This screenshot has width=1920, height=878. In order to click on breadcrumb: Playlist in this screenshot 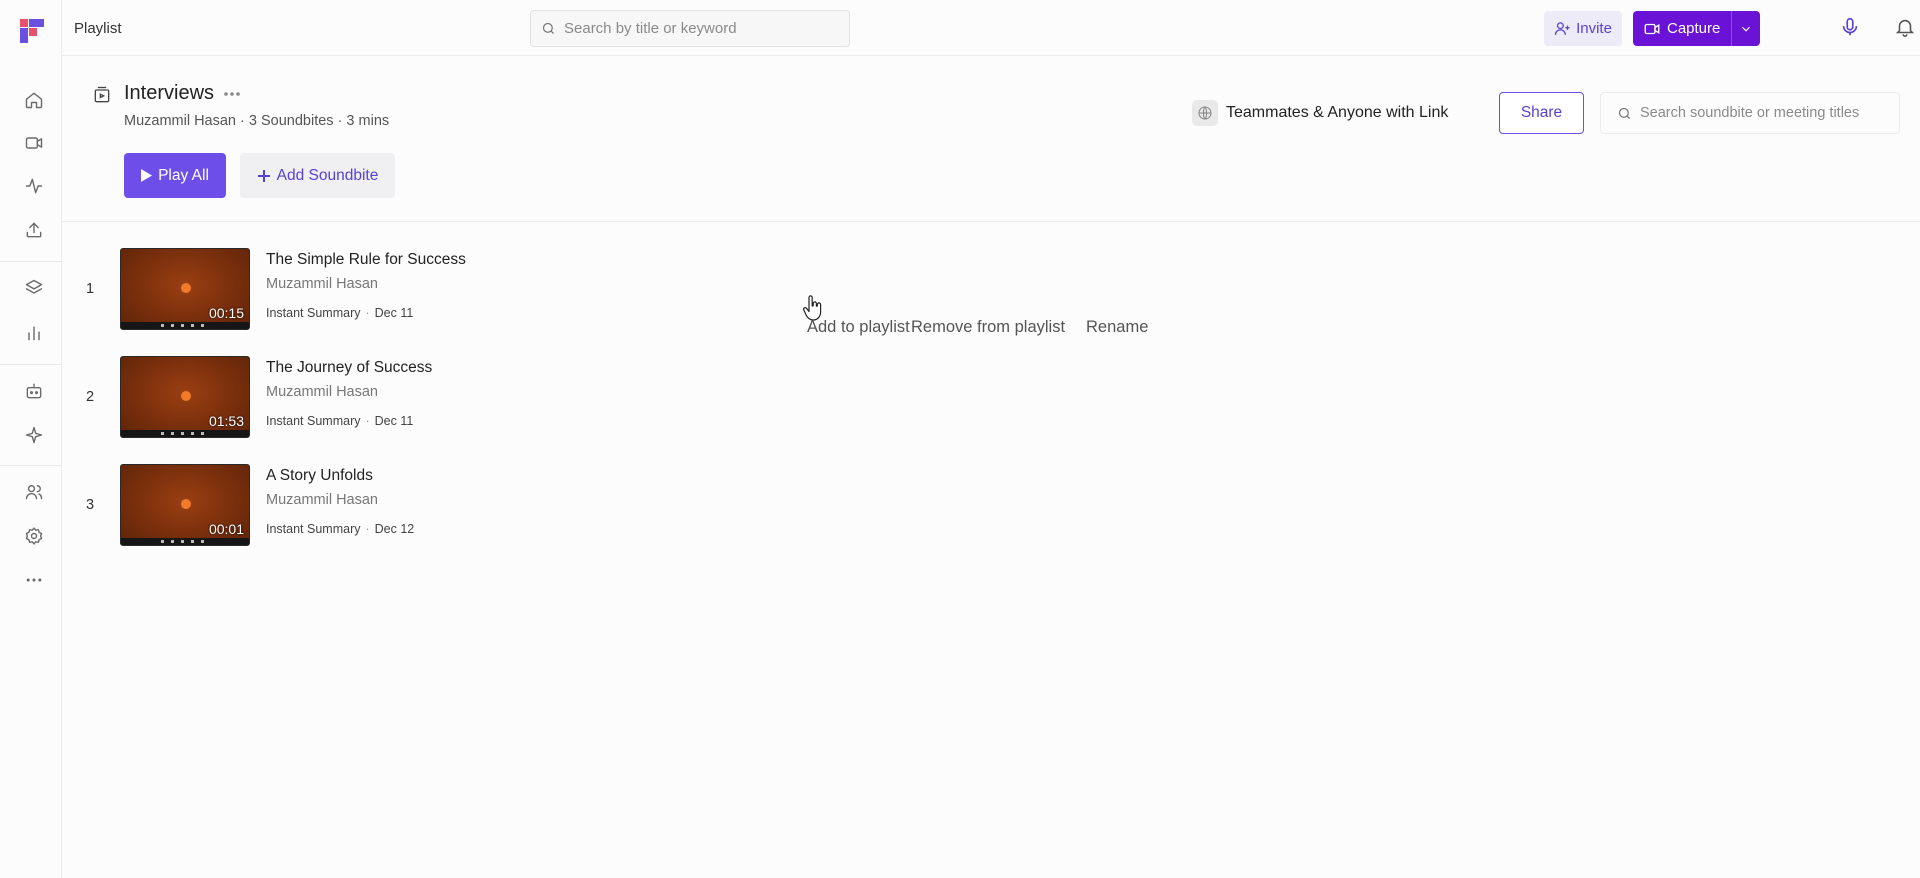, I will do `click(98, 28)`.